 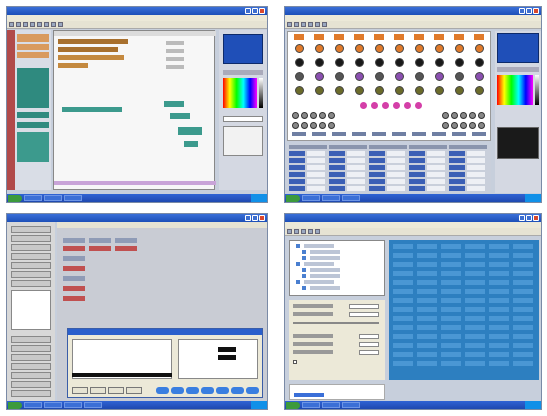 I want to click on maximize-icon, so click(x=255, y=218).